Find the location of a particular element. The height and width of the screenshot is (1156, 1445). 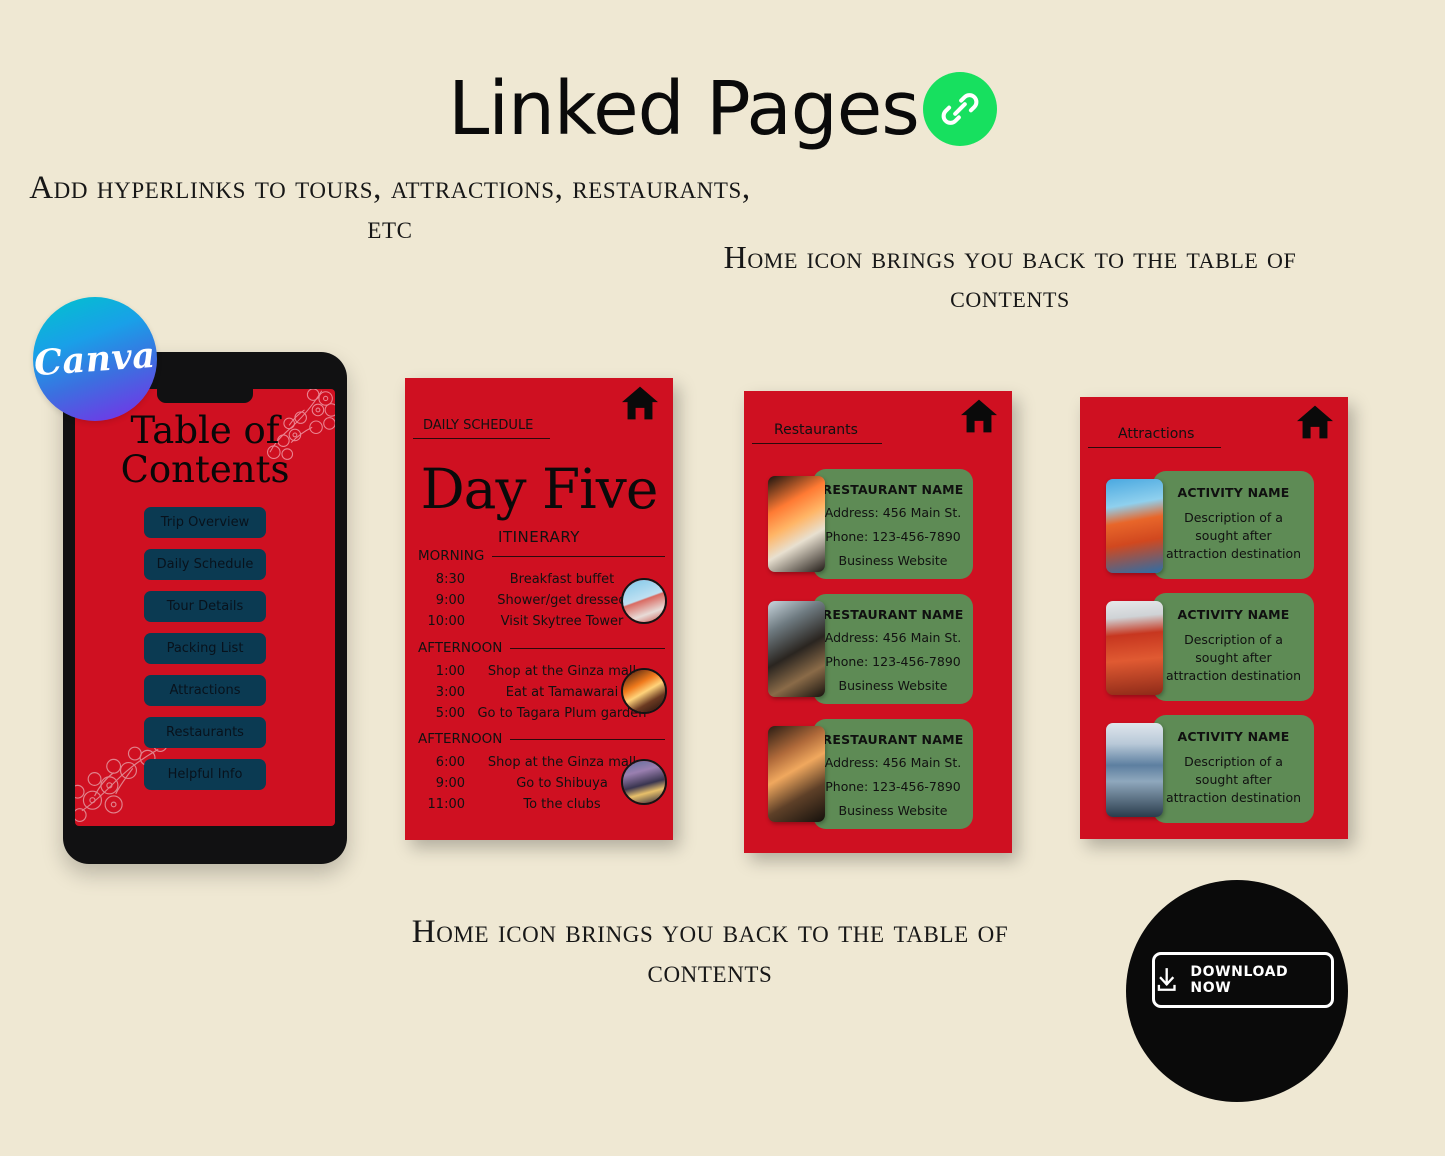

toc-button-daily-schedule: Daily Schedule is located at coordinates (205, 565).